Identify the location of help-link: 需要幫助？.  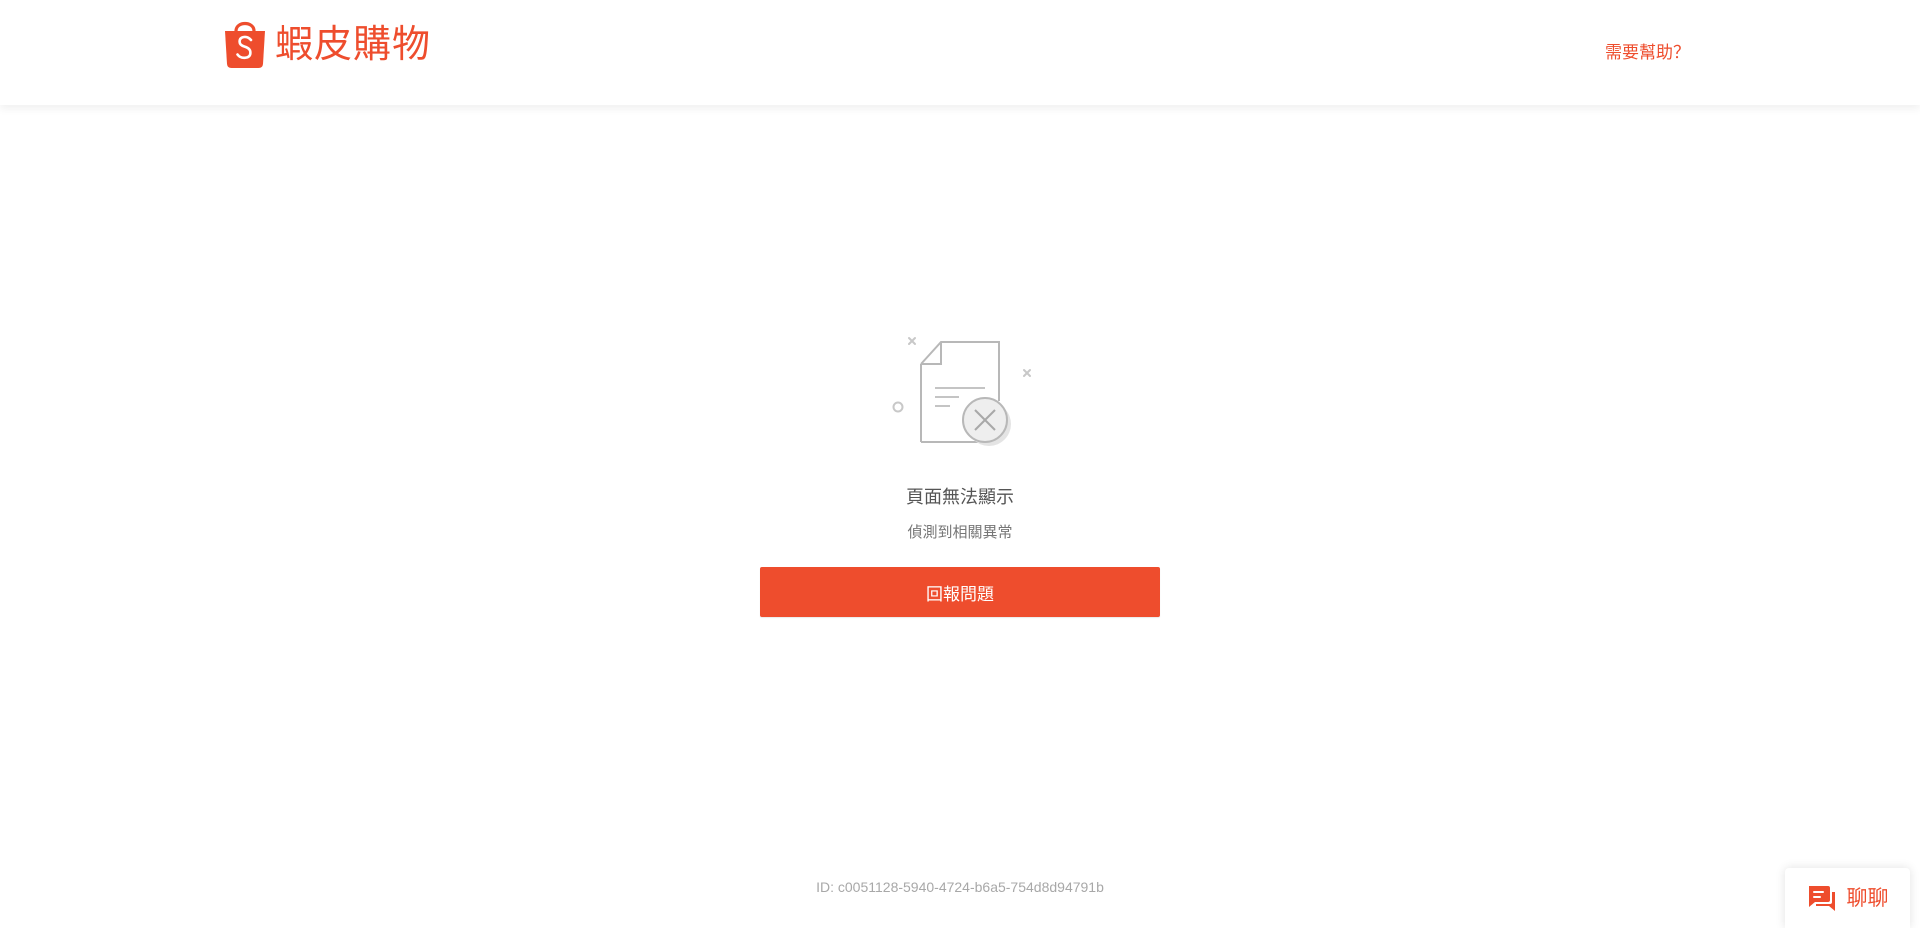
(1647, 50).